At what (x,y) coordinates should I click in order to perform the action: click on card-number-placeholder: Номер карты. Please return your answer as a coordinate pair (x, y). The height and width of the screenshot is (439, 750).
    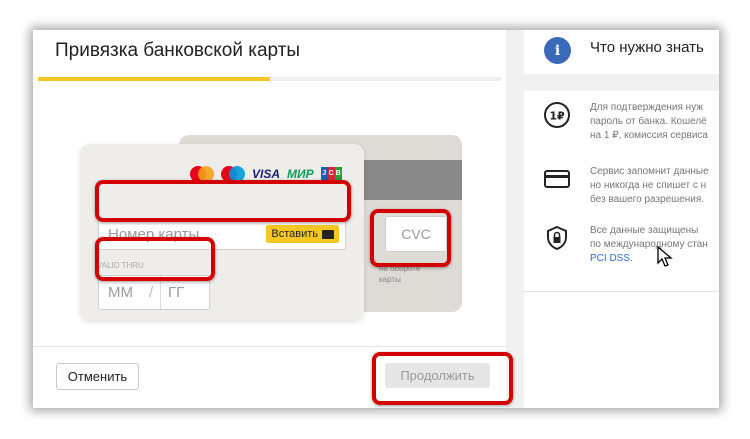
    Looking at the image, I should click on (154, 234).